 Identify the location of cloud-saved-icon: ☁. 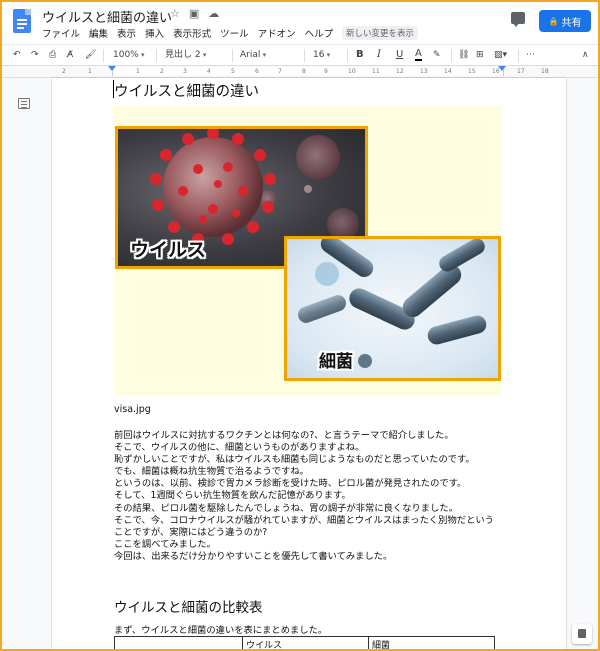
(213, 13).